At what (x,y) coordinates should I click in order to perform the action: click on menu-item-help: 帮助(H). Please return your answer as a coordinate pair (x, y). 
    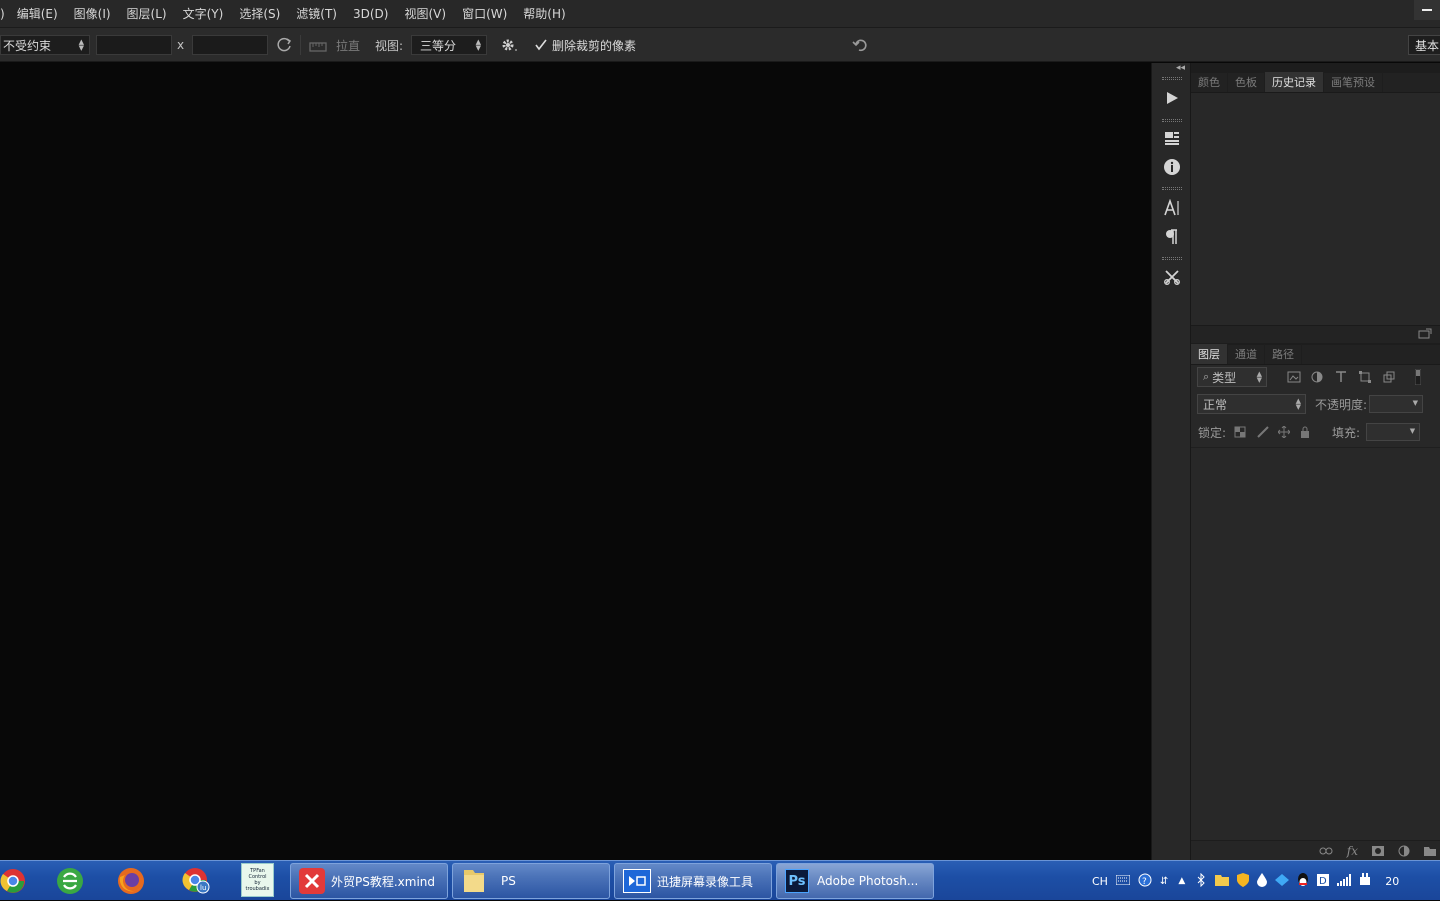
    Looking at the image, I should click on (544, 13).